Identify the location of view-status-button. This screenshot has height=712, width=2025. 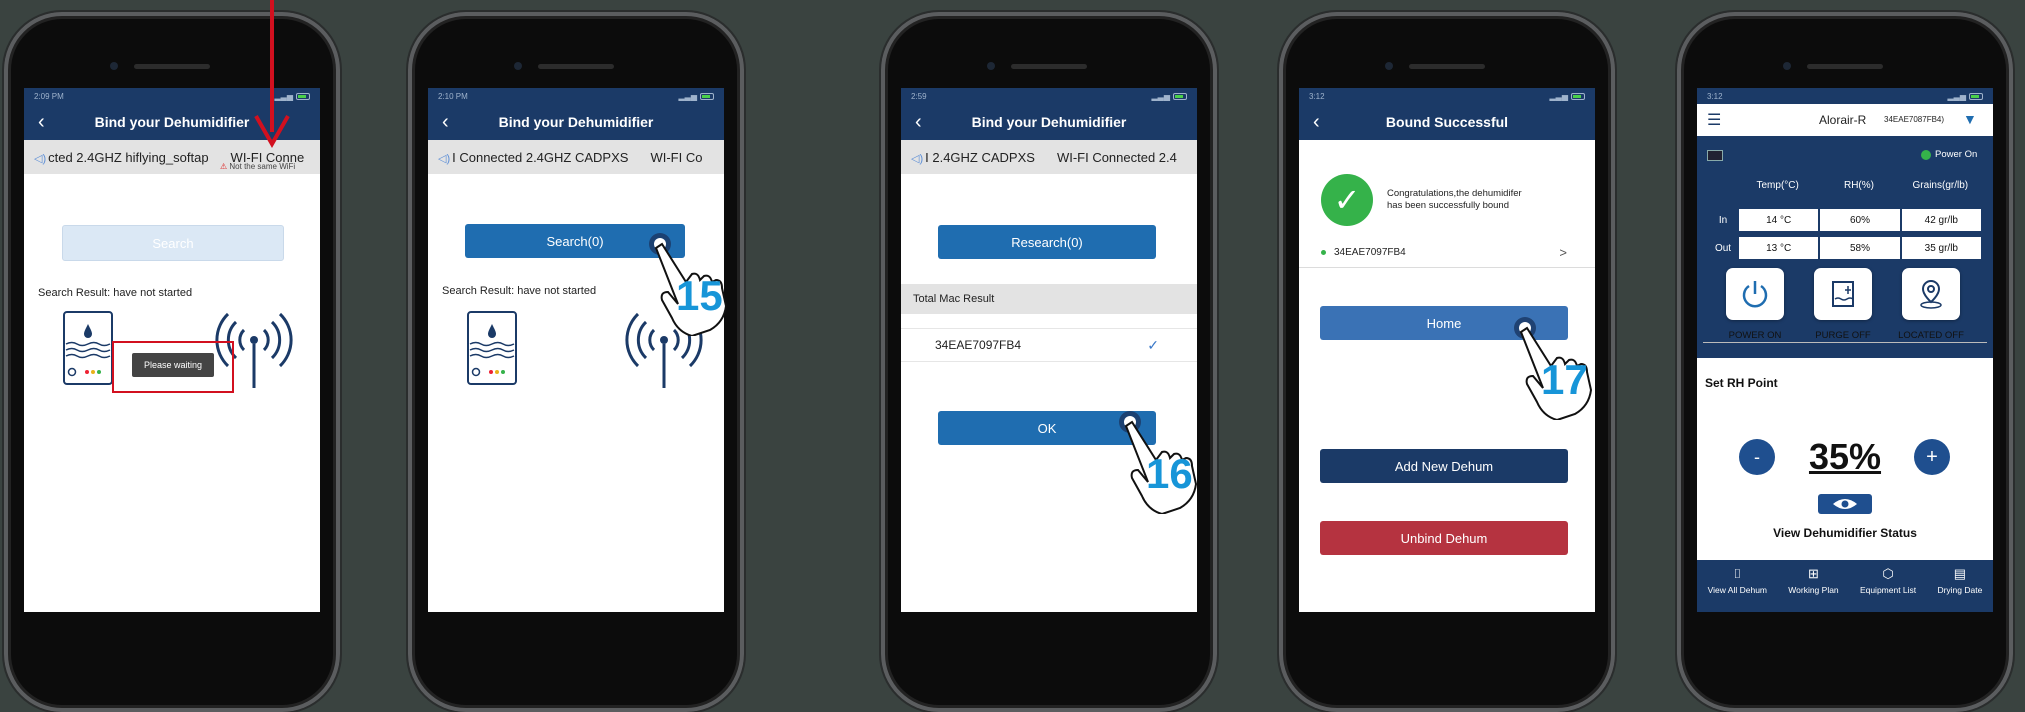
(1845, 504).